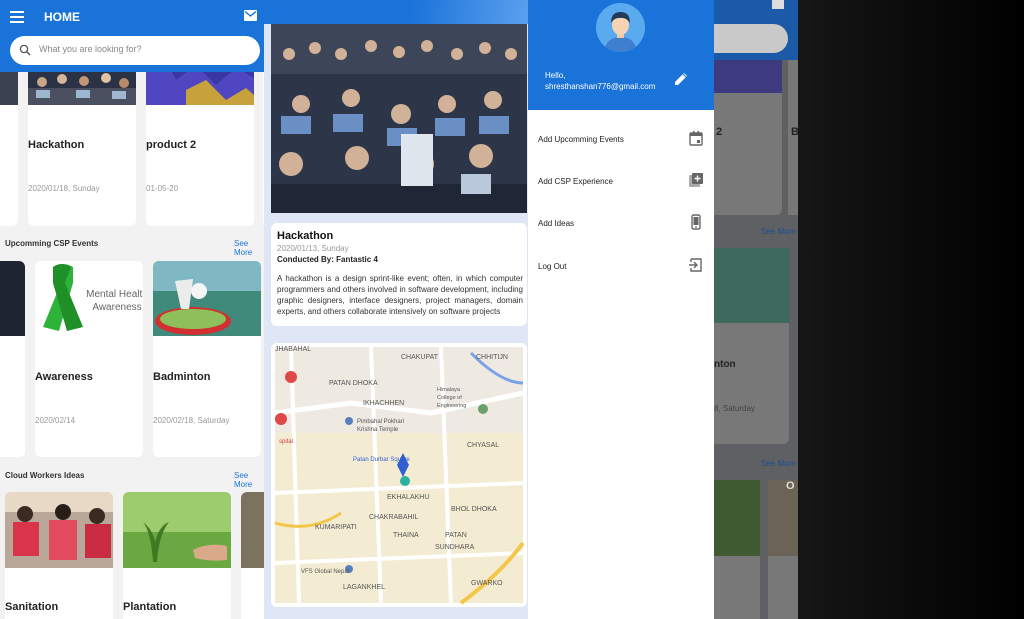 The image size is (1024, 619). Describe the element at coordinates (52, 243) in the screenshot. I see `events-section-title: Upcomming CSP Events` at that location.